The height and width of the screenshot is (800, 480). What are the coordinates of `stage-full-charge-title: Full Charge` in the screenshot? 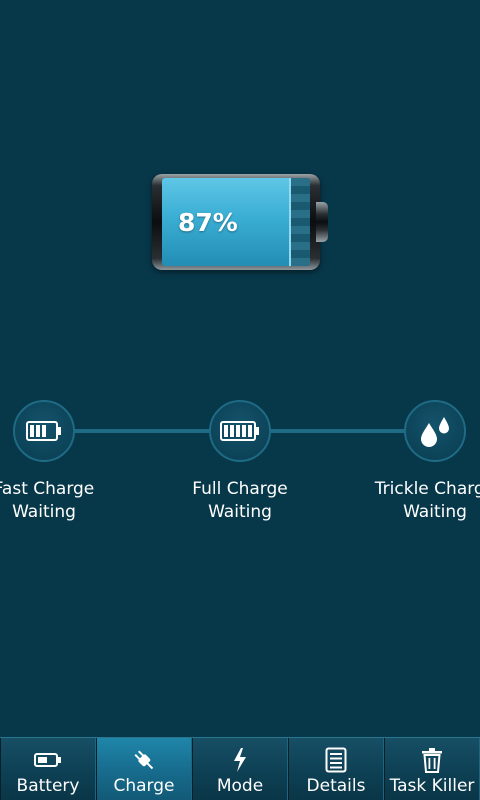 It's located at (240, 489).